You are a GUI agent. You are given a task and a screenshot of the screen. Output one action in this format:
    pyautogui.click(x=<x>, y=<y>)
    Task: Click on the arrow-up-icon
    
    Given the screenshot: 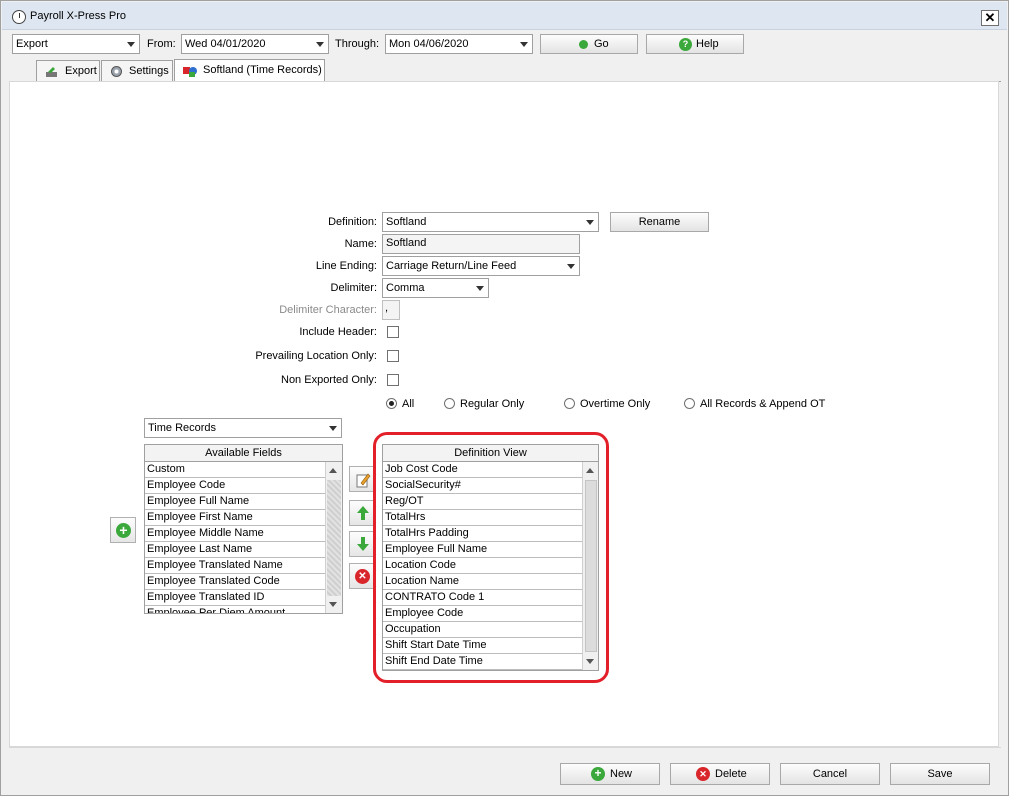 What is the action you would take?
    pyautogui.click(x=363, y=514)
    